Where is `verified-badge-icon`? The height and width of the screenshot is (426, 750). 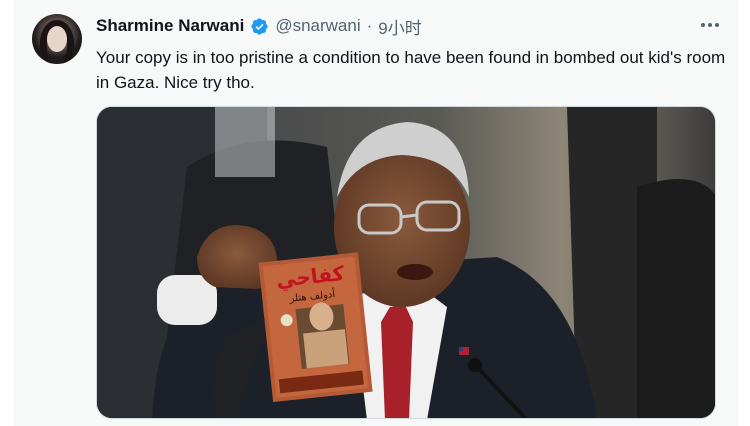 verified-badge-icon is located at coordinates (259, 26).